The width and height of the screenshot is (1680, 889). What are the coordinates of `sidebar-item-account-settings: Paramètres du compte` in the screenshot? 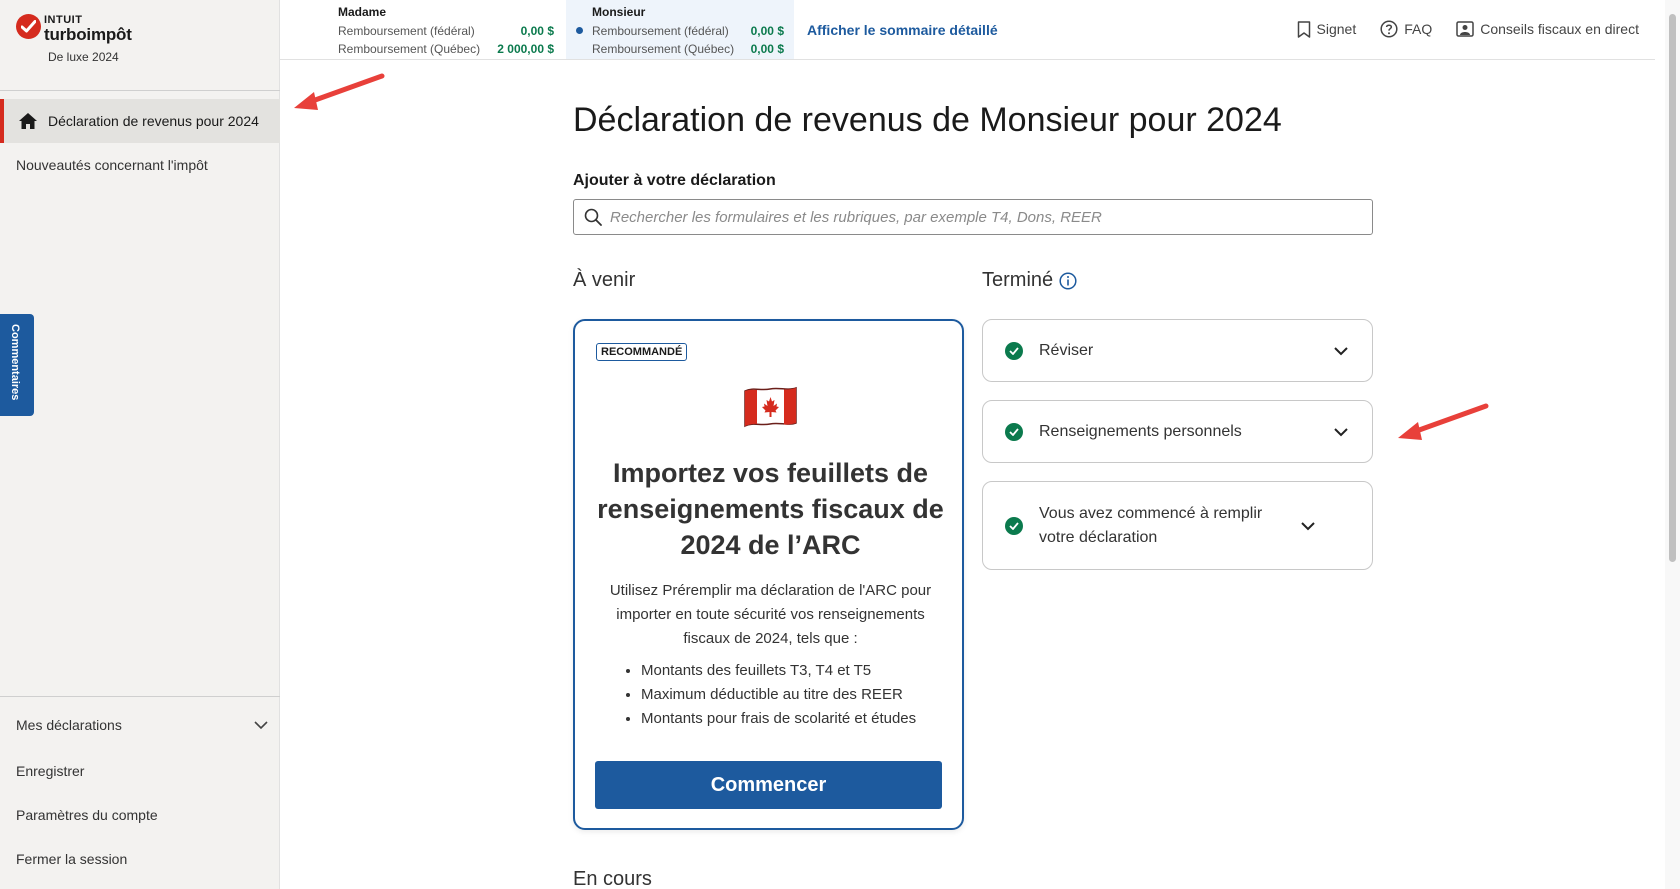 It's located at (87, 815).